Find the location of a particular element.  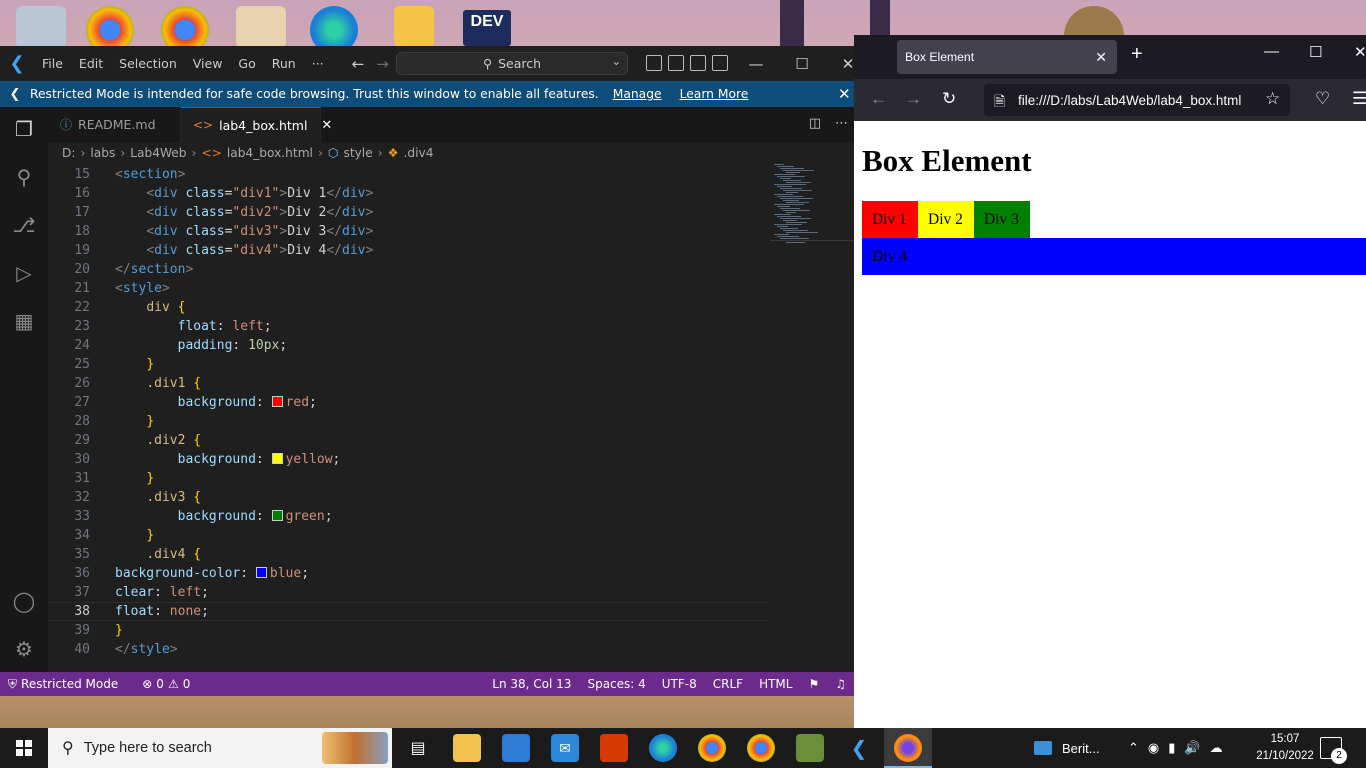

search-view-icon: ⚲ is located at coordinates (24, 177).